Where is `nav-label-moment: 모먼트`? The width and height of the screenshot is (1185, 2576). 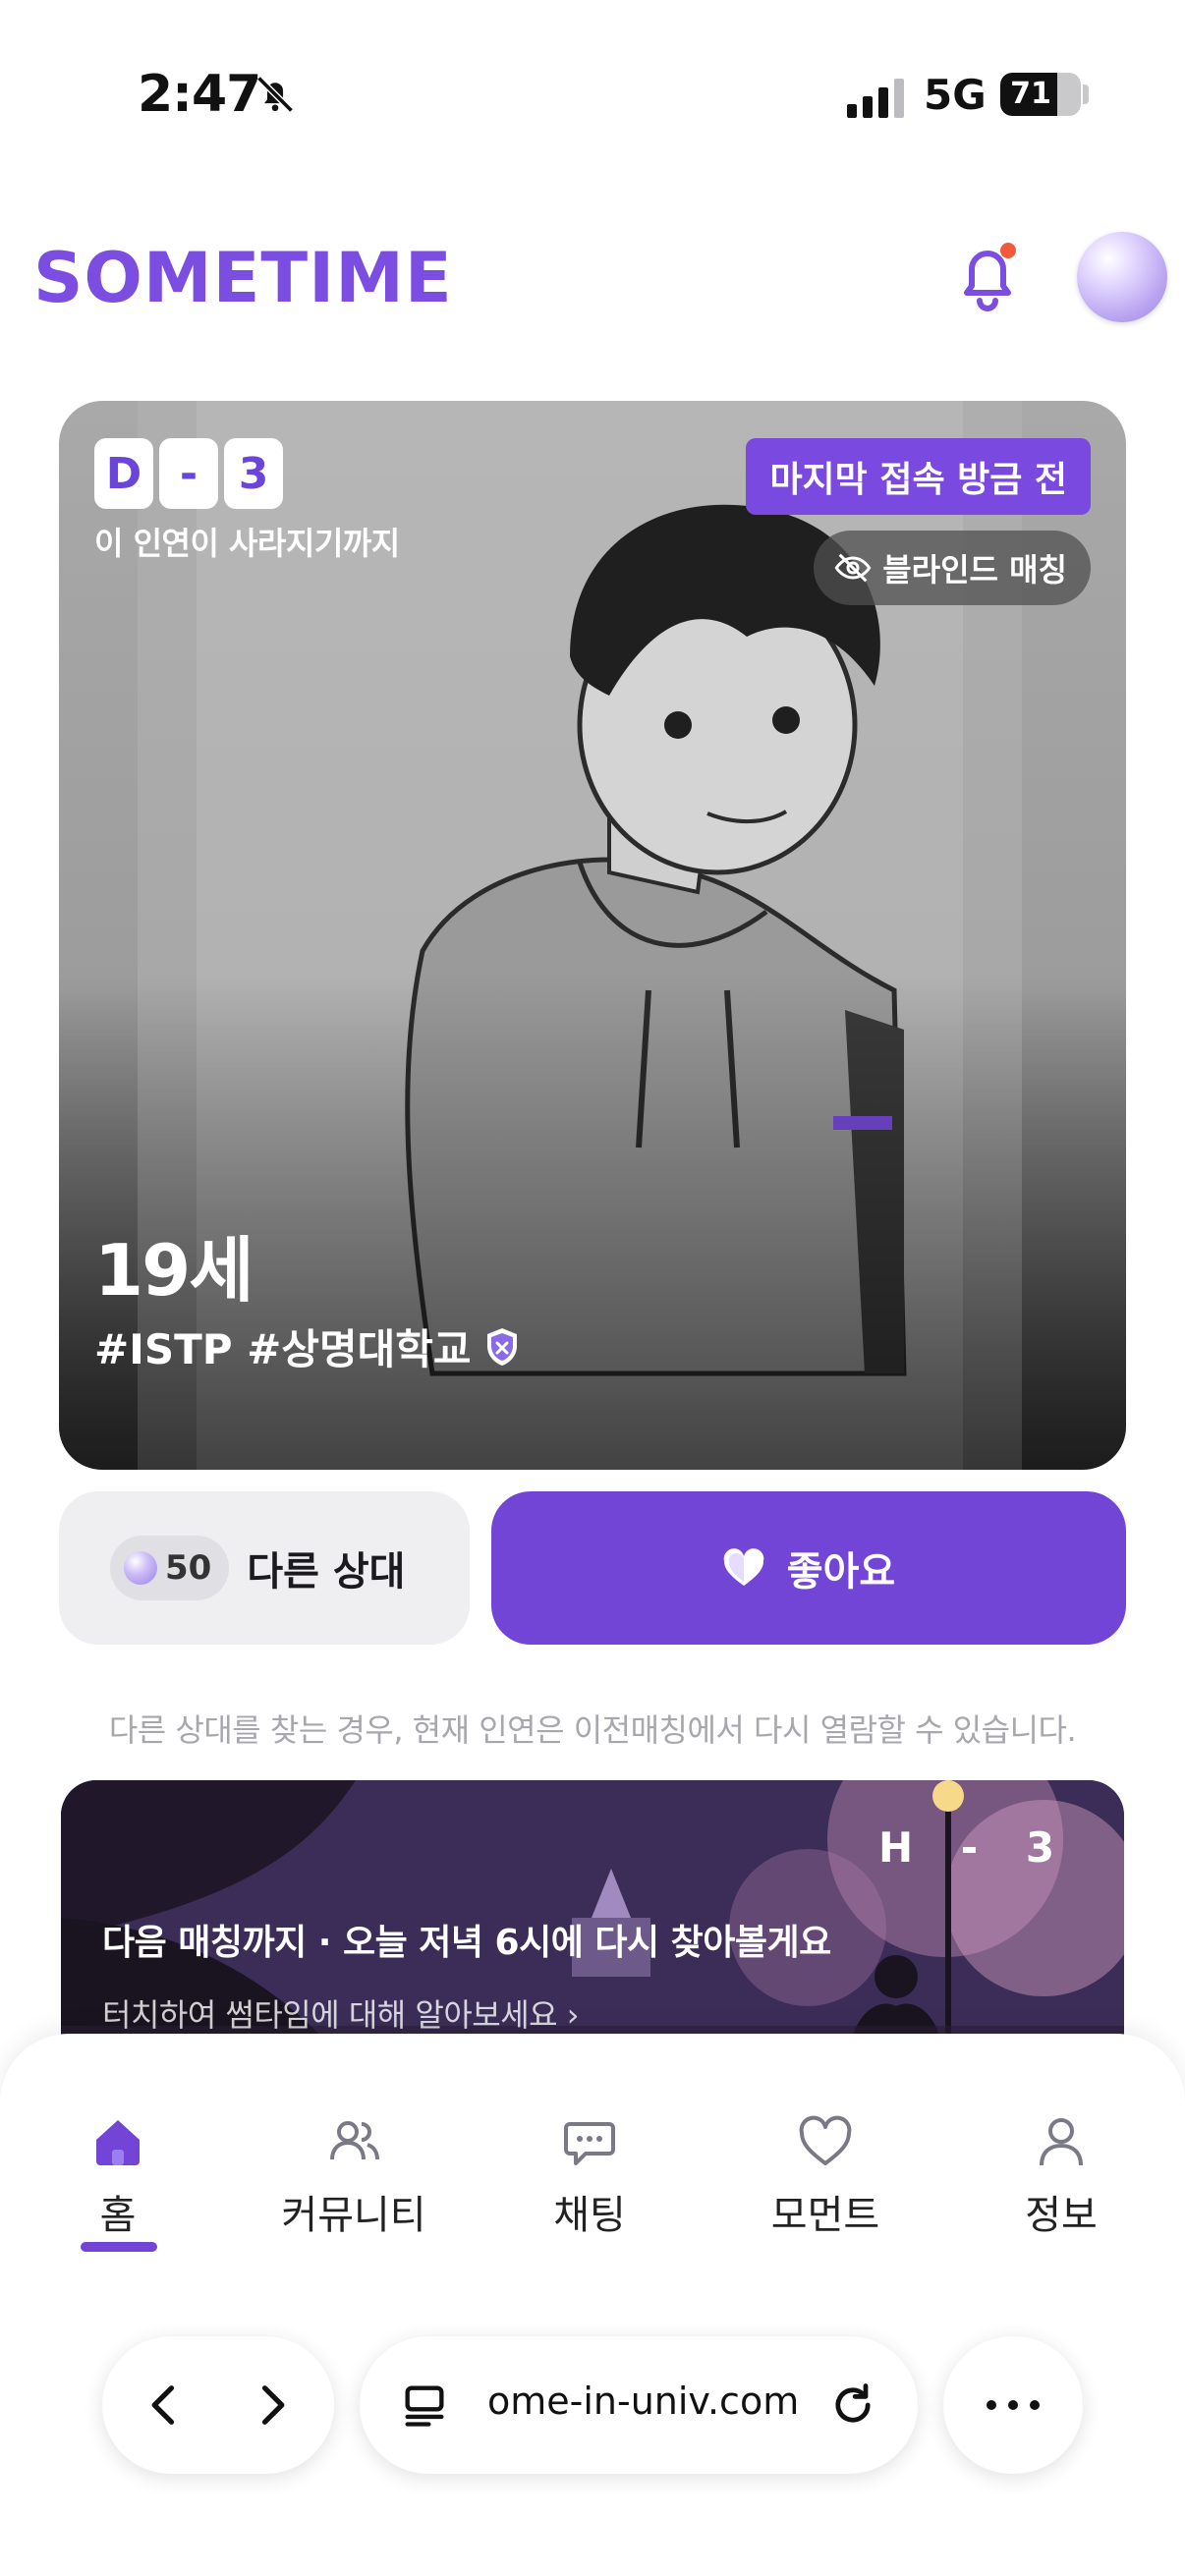 nav-label-moment: 모먼트 is located at coordinates (825, 2215).